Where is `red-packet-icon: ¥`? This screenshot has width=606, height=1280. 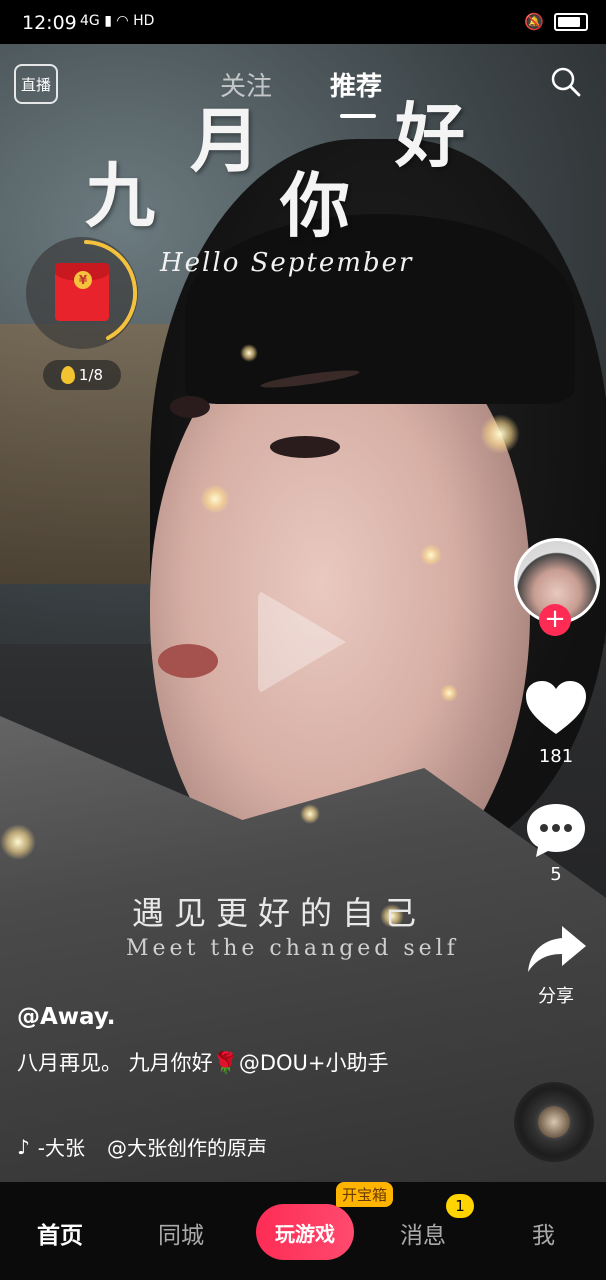
red-packet-icon: ¥ is located at coordinates (82, 292).